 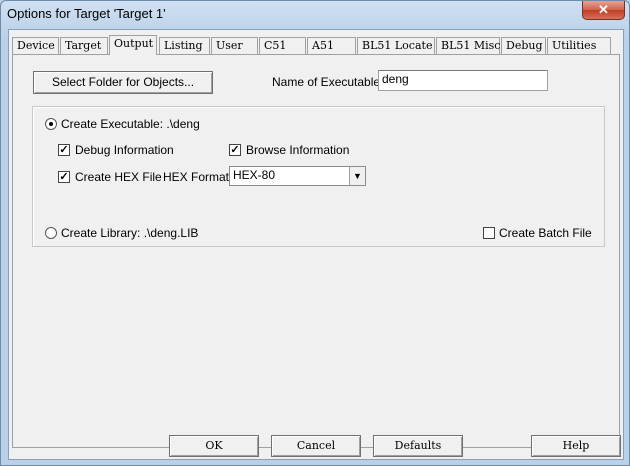 I want to click on radio-selected-dot, so click(x=51, y=124).